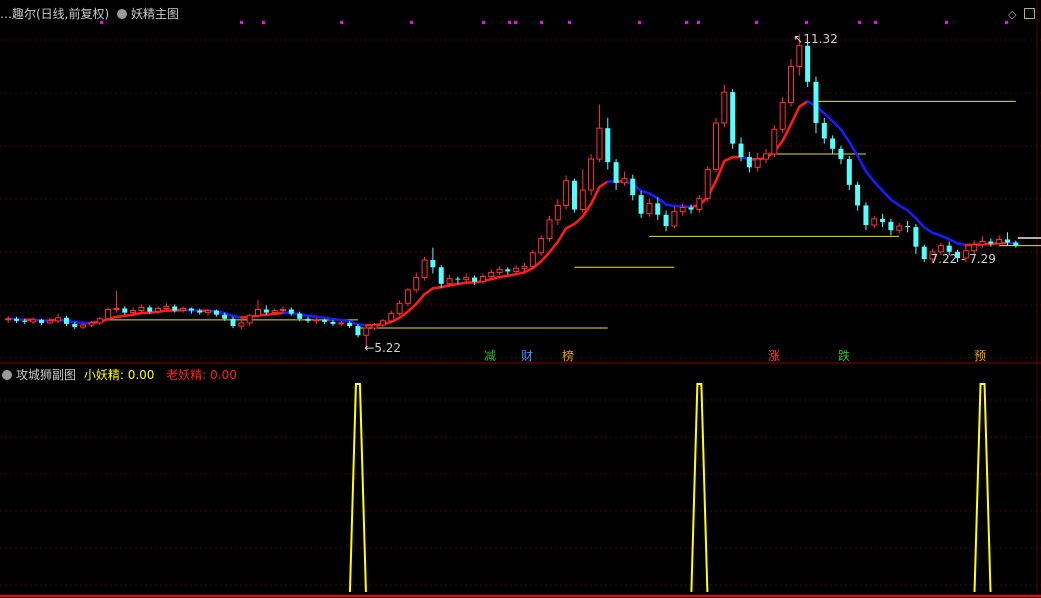 The height and width of the screenshot is (598, 1041). I want to click on sub-indicator-toggle-icon, so click(7, 375).